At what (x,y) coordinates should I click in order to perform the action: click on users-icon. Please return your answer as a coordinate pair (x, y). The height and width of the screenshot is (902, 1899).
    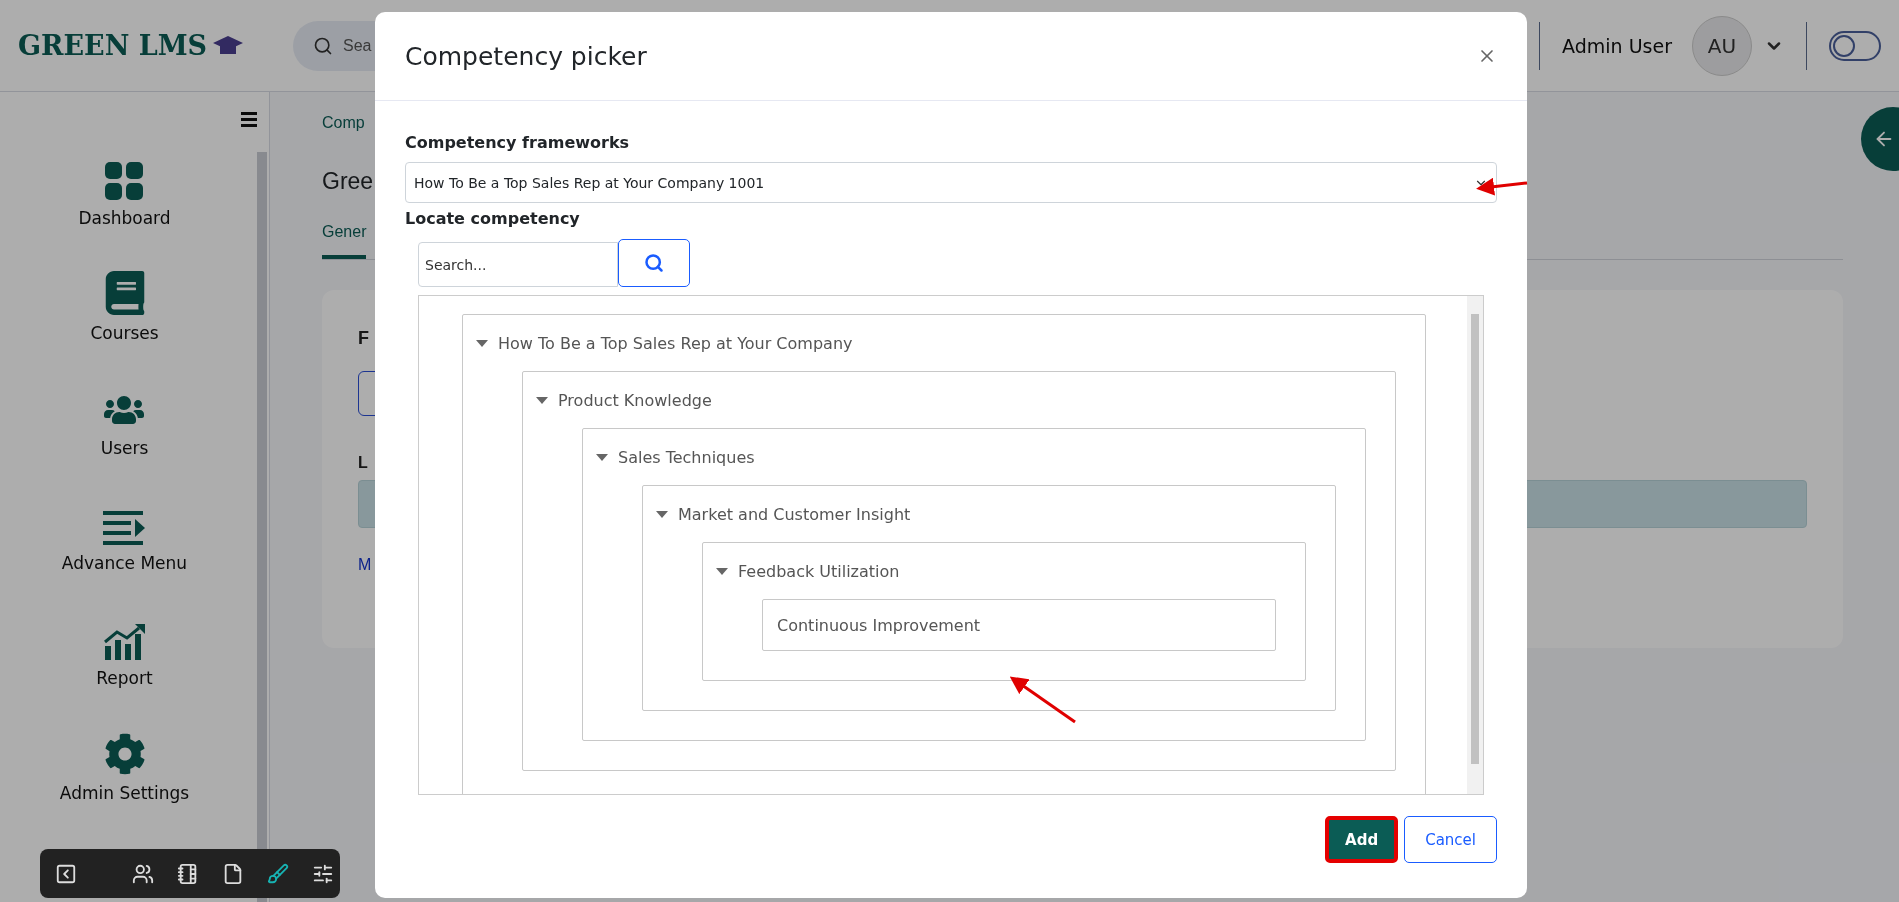
    Looking at the image, I should click on (143, 873).